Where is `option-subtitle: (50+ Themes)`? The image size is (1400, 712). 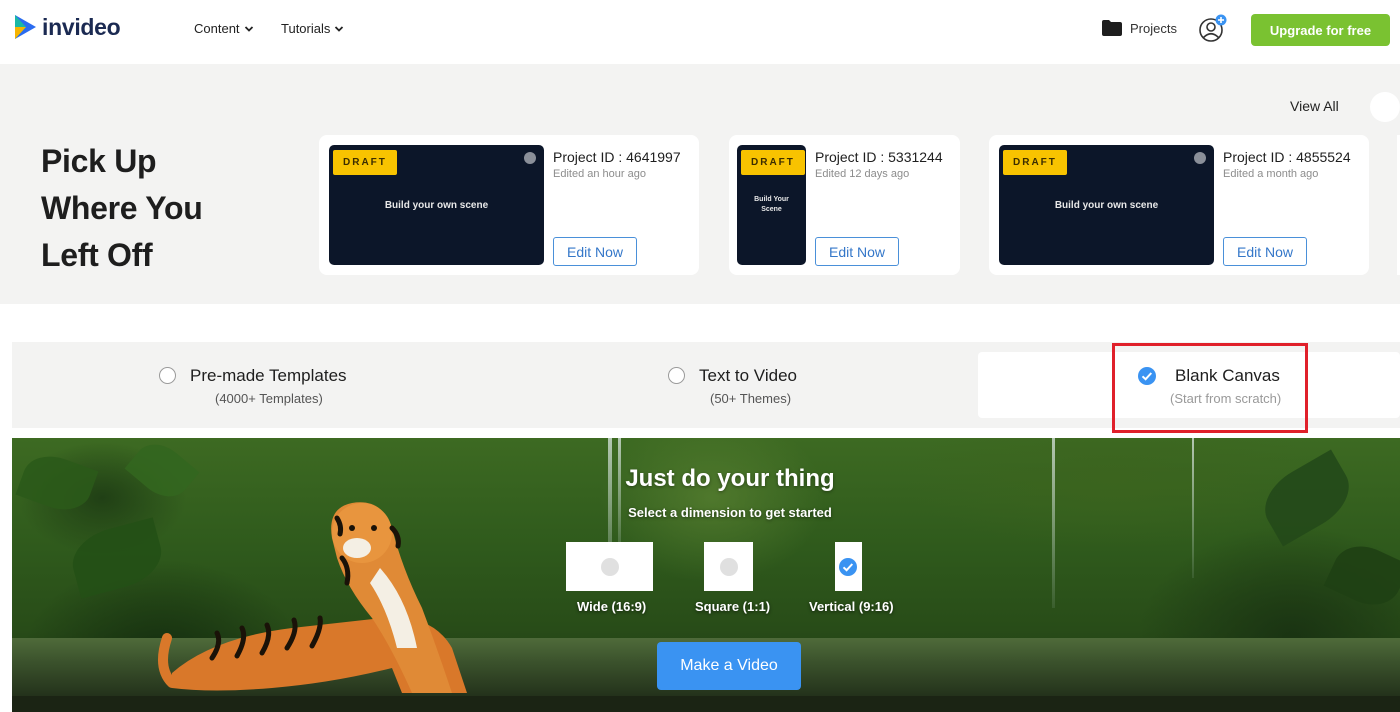 option-subtitle: (50+ Themes) is located at coordinates (751, 398).